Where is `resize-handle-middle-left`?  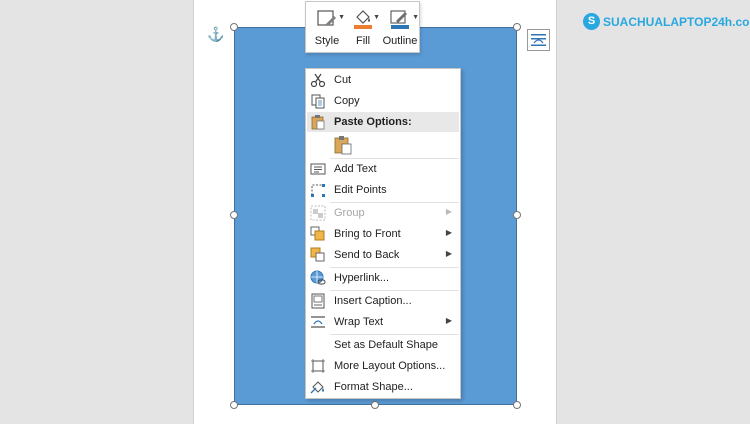 resize-handle-middle-left is located at coordinates (234, 215).